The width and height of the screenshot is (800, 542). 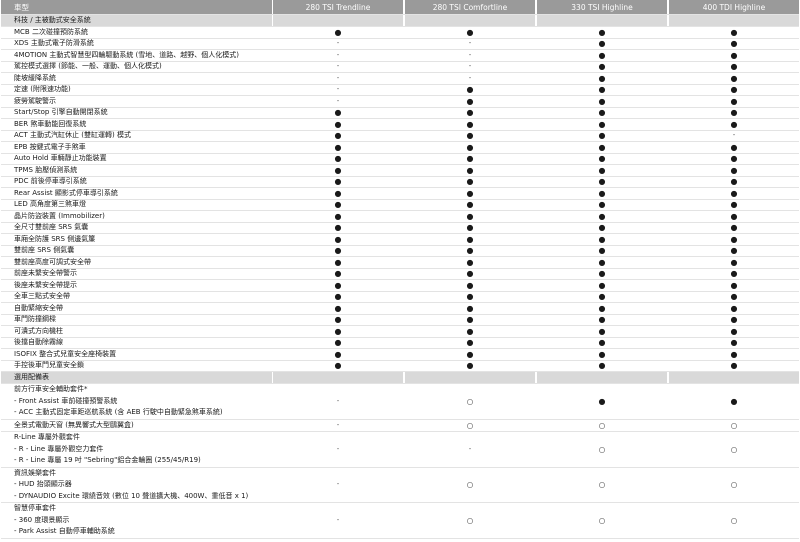 What do you see at coordinates (339, 401) in the screenshot?
I see `option-value-cell: -` at bounding box center [339, 401].